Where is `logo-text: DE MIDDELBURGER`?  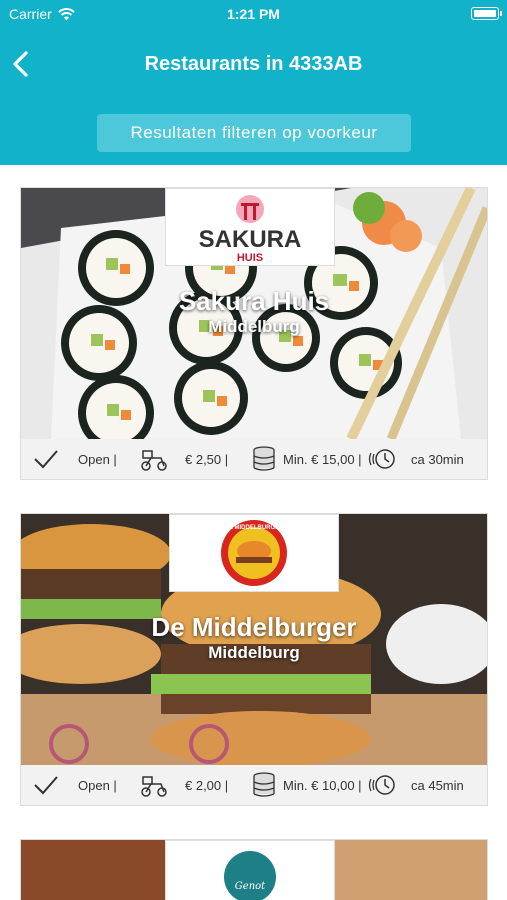 logo-text: DE MIDDELBURGER is located at coordinates (254, 528).